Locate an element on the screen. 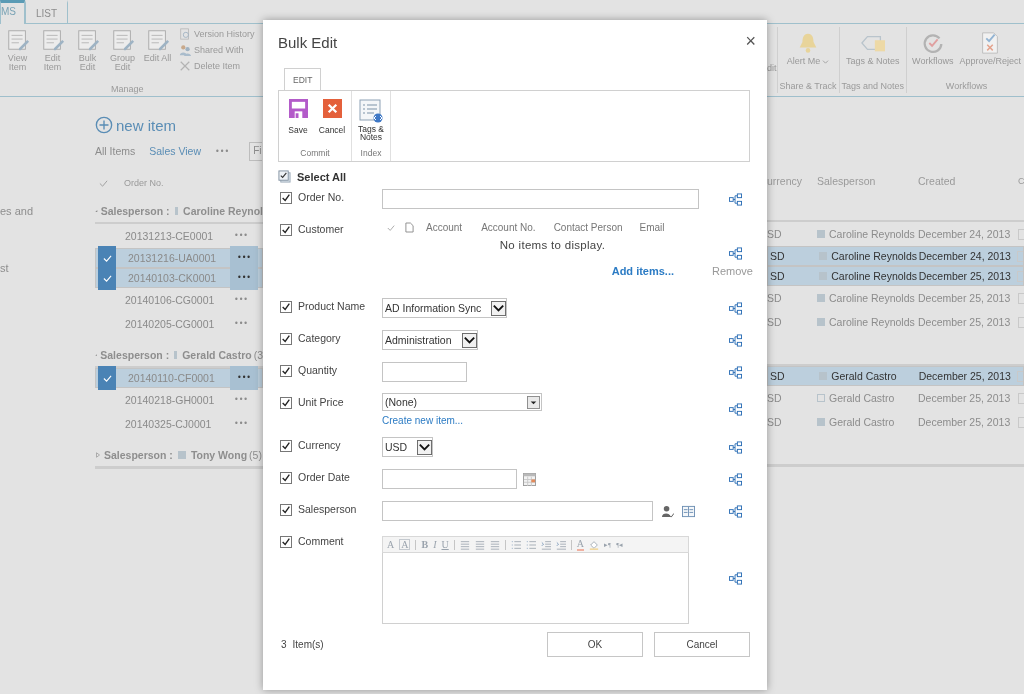  date-field is located at coordinates (449, 479).